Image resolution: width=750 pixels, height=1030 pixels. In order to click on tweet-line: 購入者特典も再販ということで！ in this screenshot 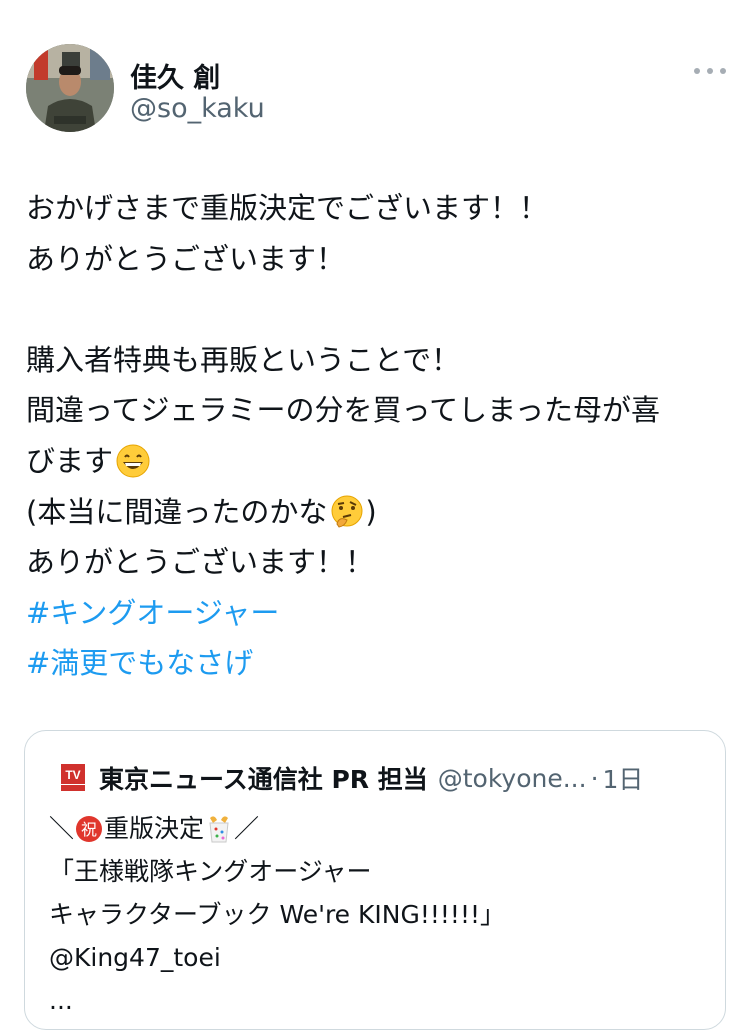, I will do `click(243, 359)`.